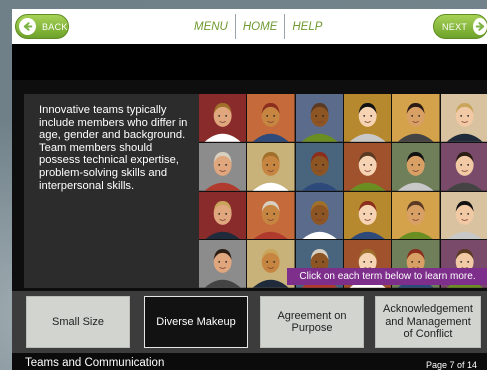  Describe the element at coordinates (27, 26) in the screenshot. I see `arrow-left-icon` at that location.